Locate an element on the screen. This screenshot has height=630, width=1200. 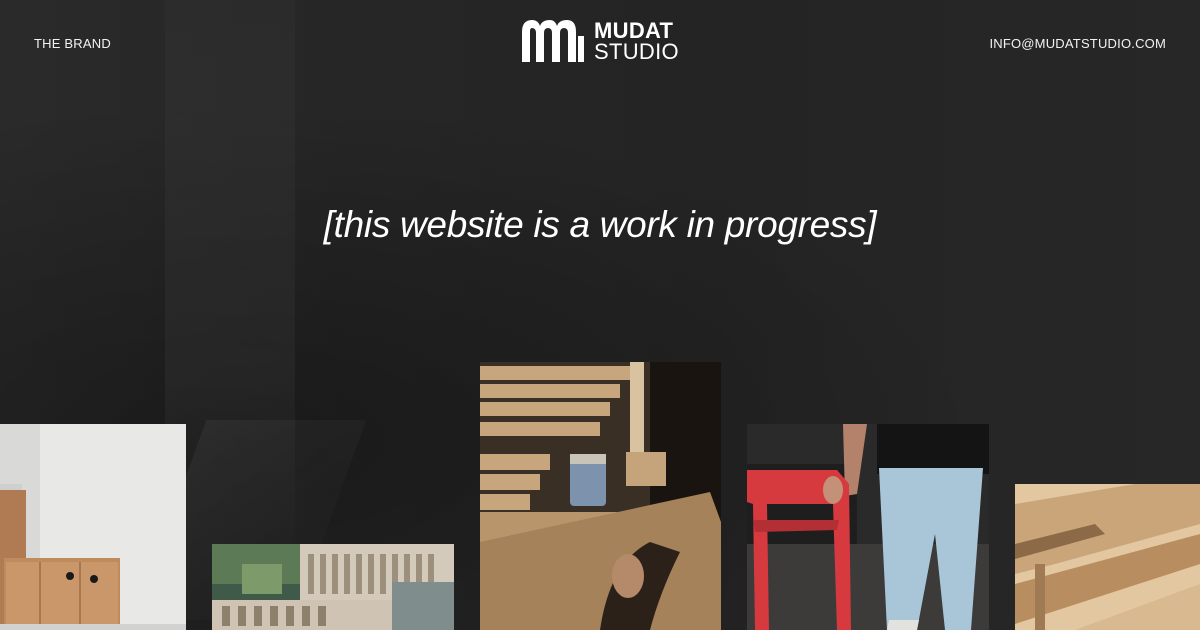
architectural-model-photo is located at coordinates (333, 587).